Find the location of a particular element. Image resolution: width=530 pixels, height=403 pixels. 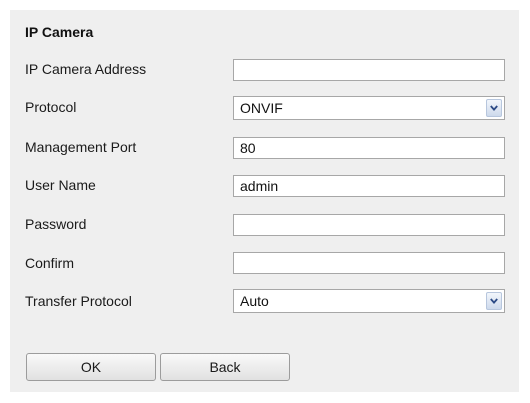

ip-camera-address-input is located at coordinates (369, 70).